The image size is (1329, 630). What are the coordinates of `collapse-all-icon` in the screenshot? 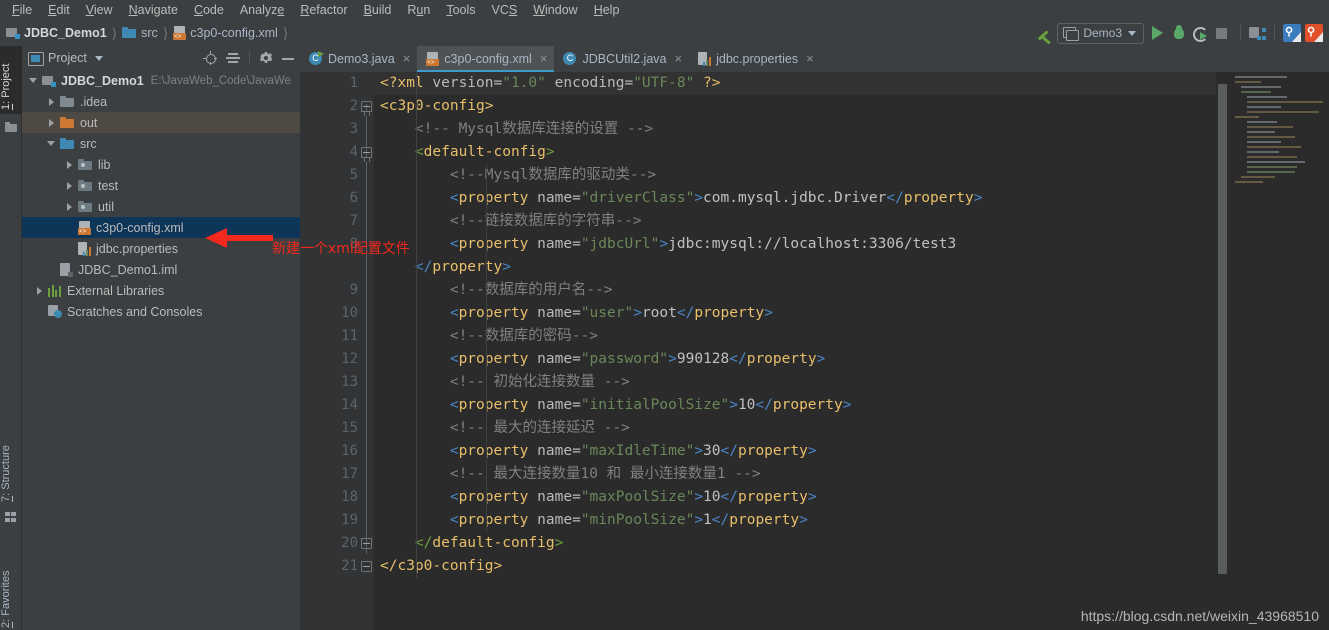 It's located at (233, 58).